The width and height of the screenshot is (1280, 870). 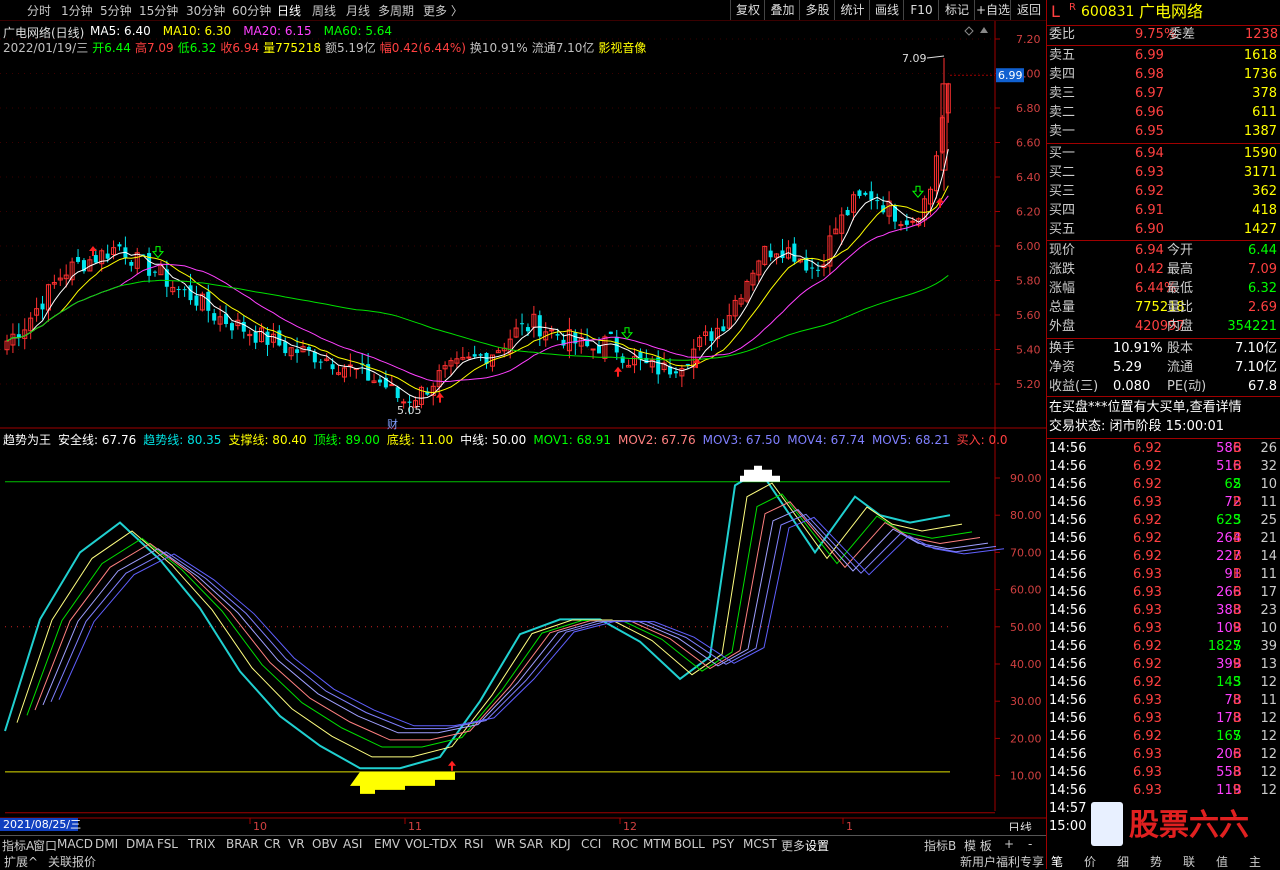 What do you see at coordinates (1123, 861) in the screenshot?
I see `quote-tab-2: 细` at bounding box center [1123, 861].